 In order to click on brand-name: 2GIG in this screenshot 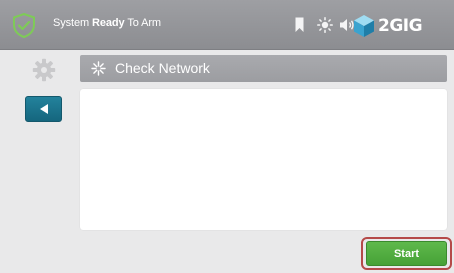, I will do `click(400, 26)`.